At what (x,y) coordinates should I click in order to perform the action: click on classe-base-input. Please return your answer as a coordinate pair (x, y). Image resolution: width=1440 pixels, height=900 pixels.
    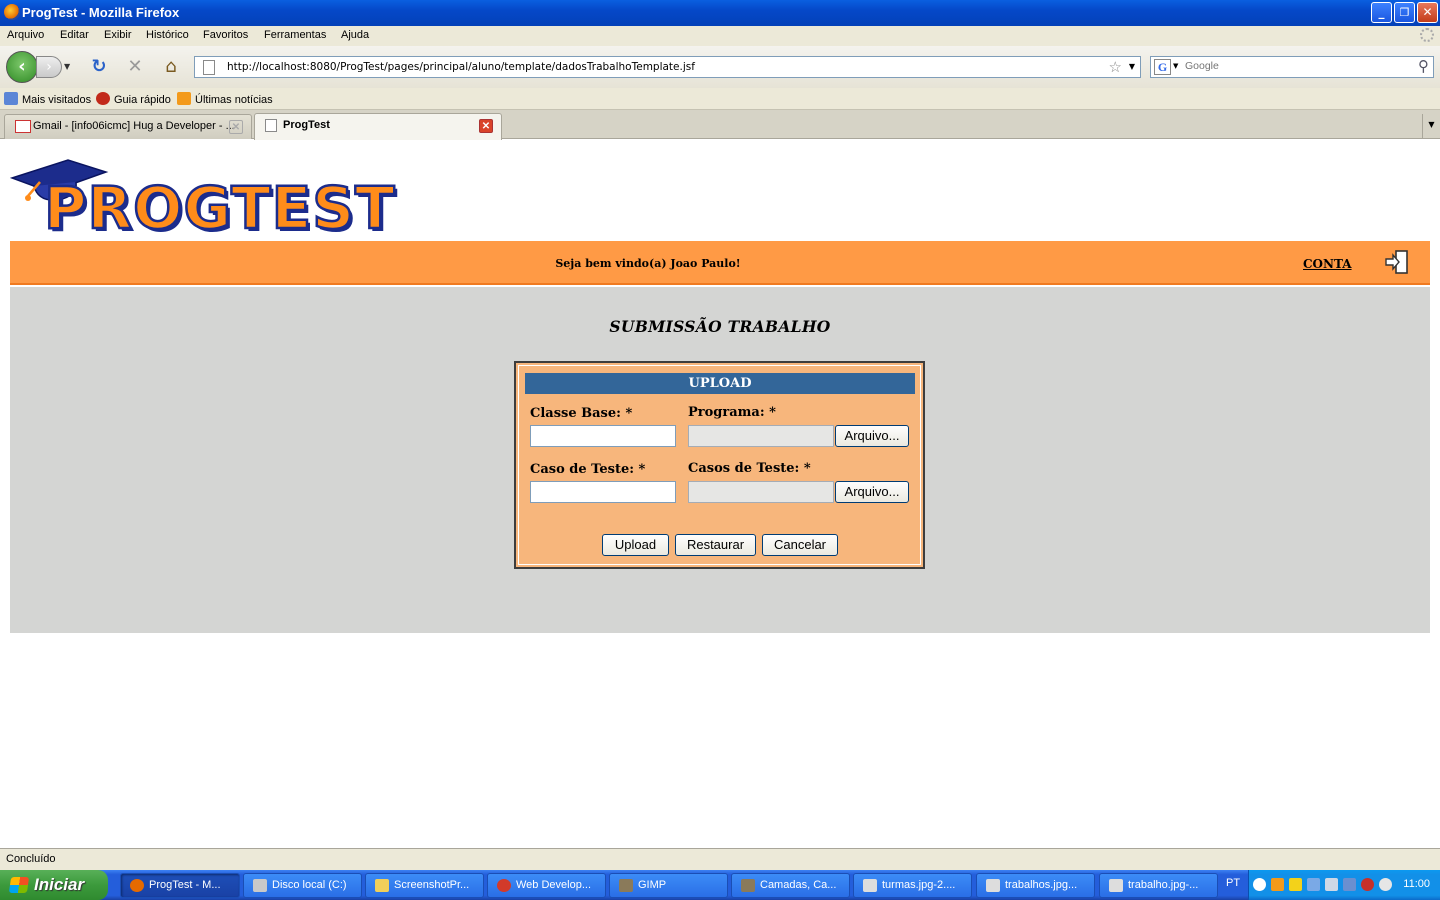
    Looking at the image, I should click on (603, 436).